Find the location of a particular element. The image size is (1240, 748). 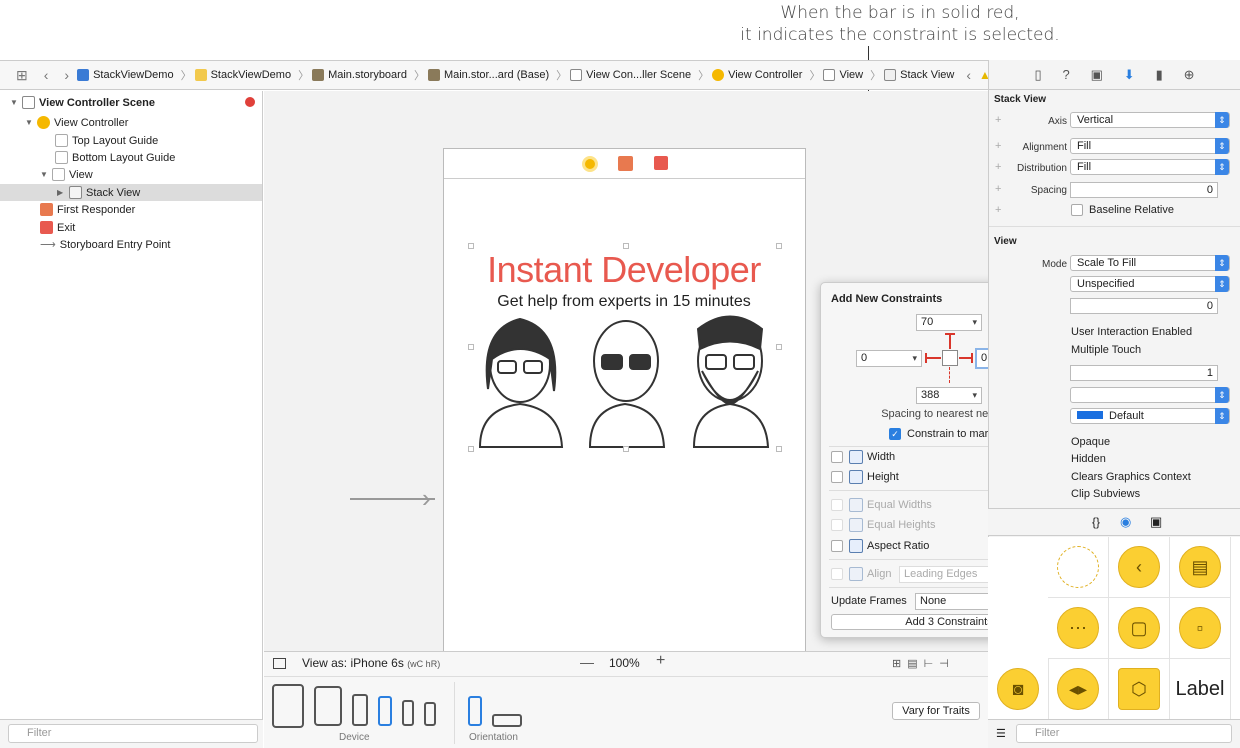

distribution-select: Fill is located at coordinates (1150, 167).